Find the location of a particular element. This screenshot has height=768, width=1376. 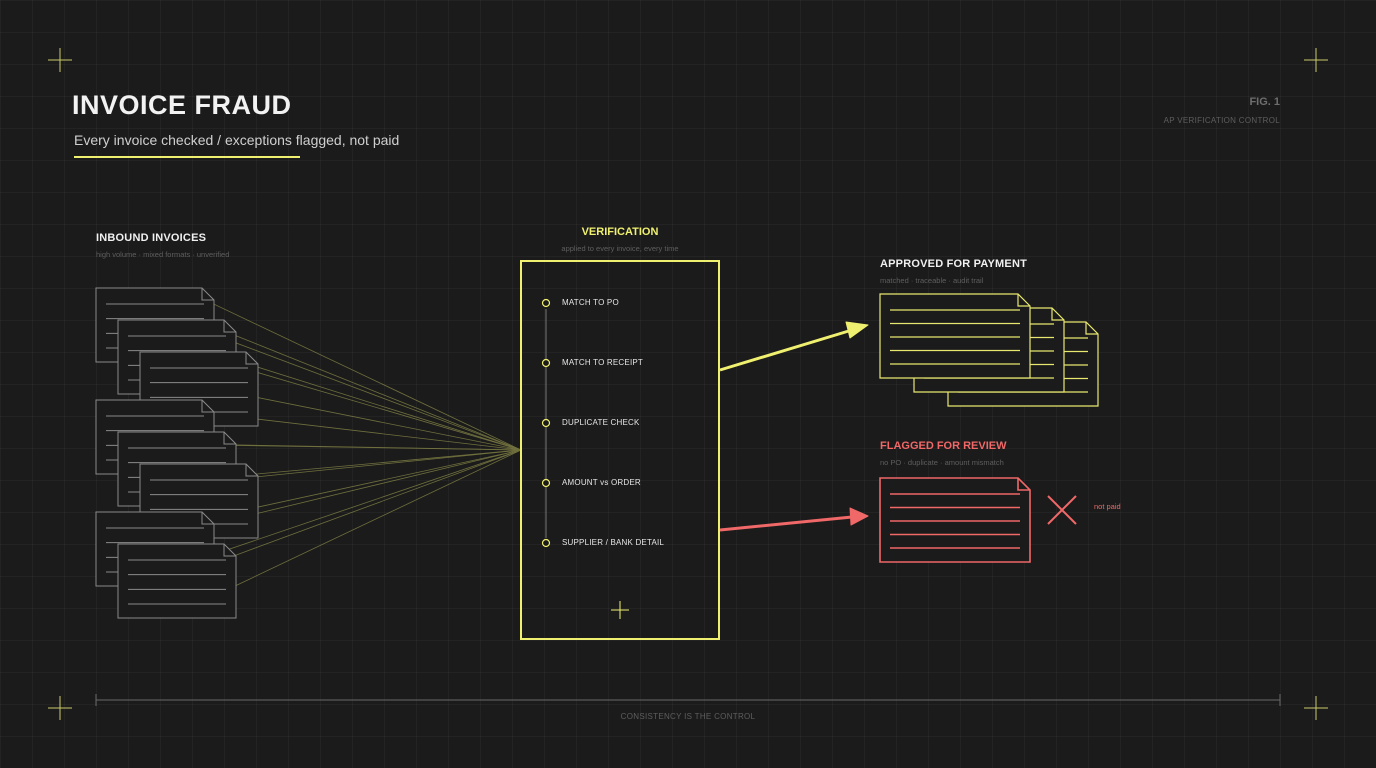

footer-rule is located at coordinates (688, 700).